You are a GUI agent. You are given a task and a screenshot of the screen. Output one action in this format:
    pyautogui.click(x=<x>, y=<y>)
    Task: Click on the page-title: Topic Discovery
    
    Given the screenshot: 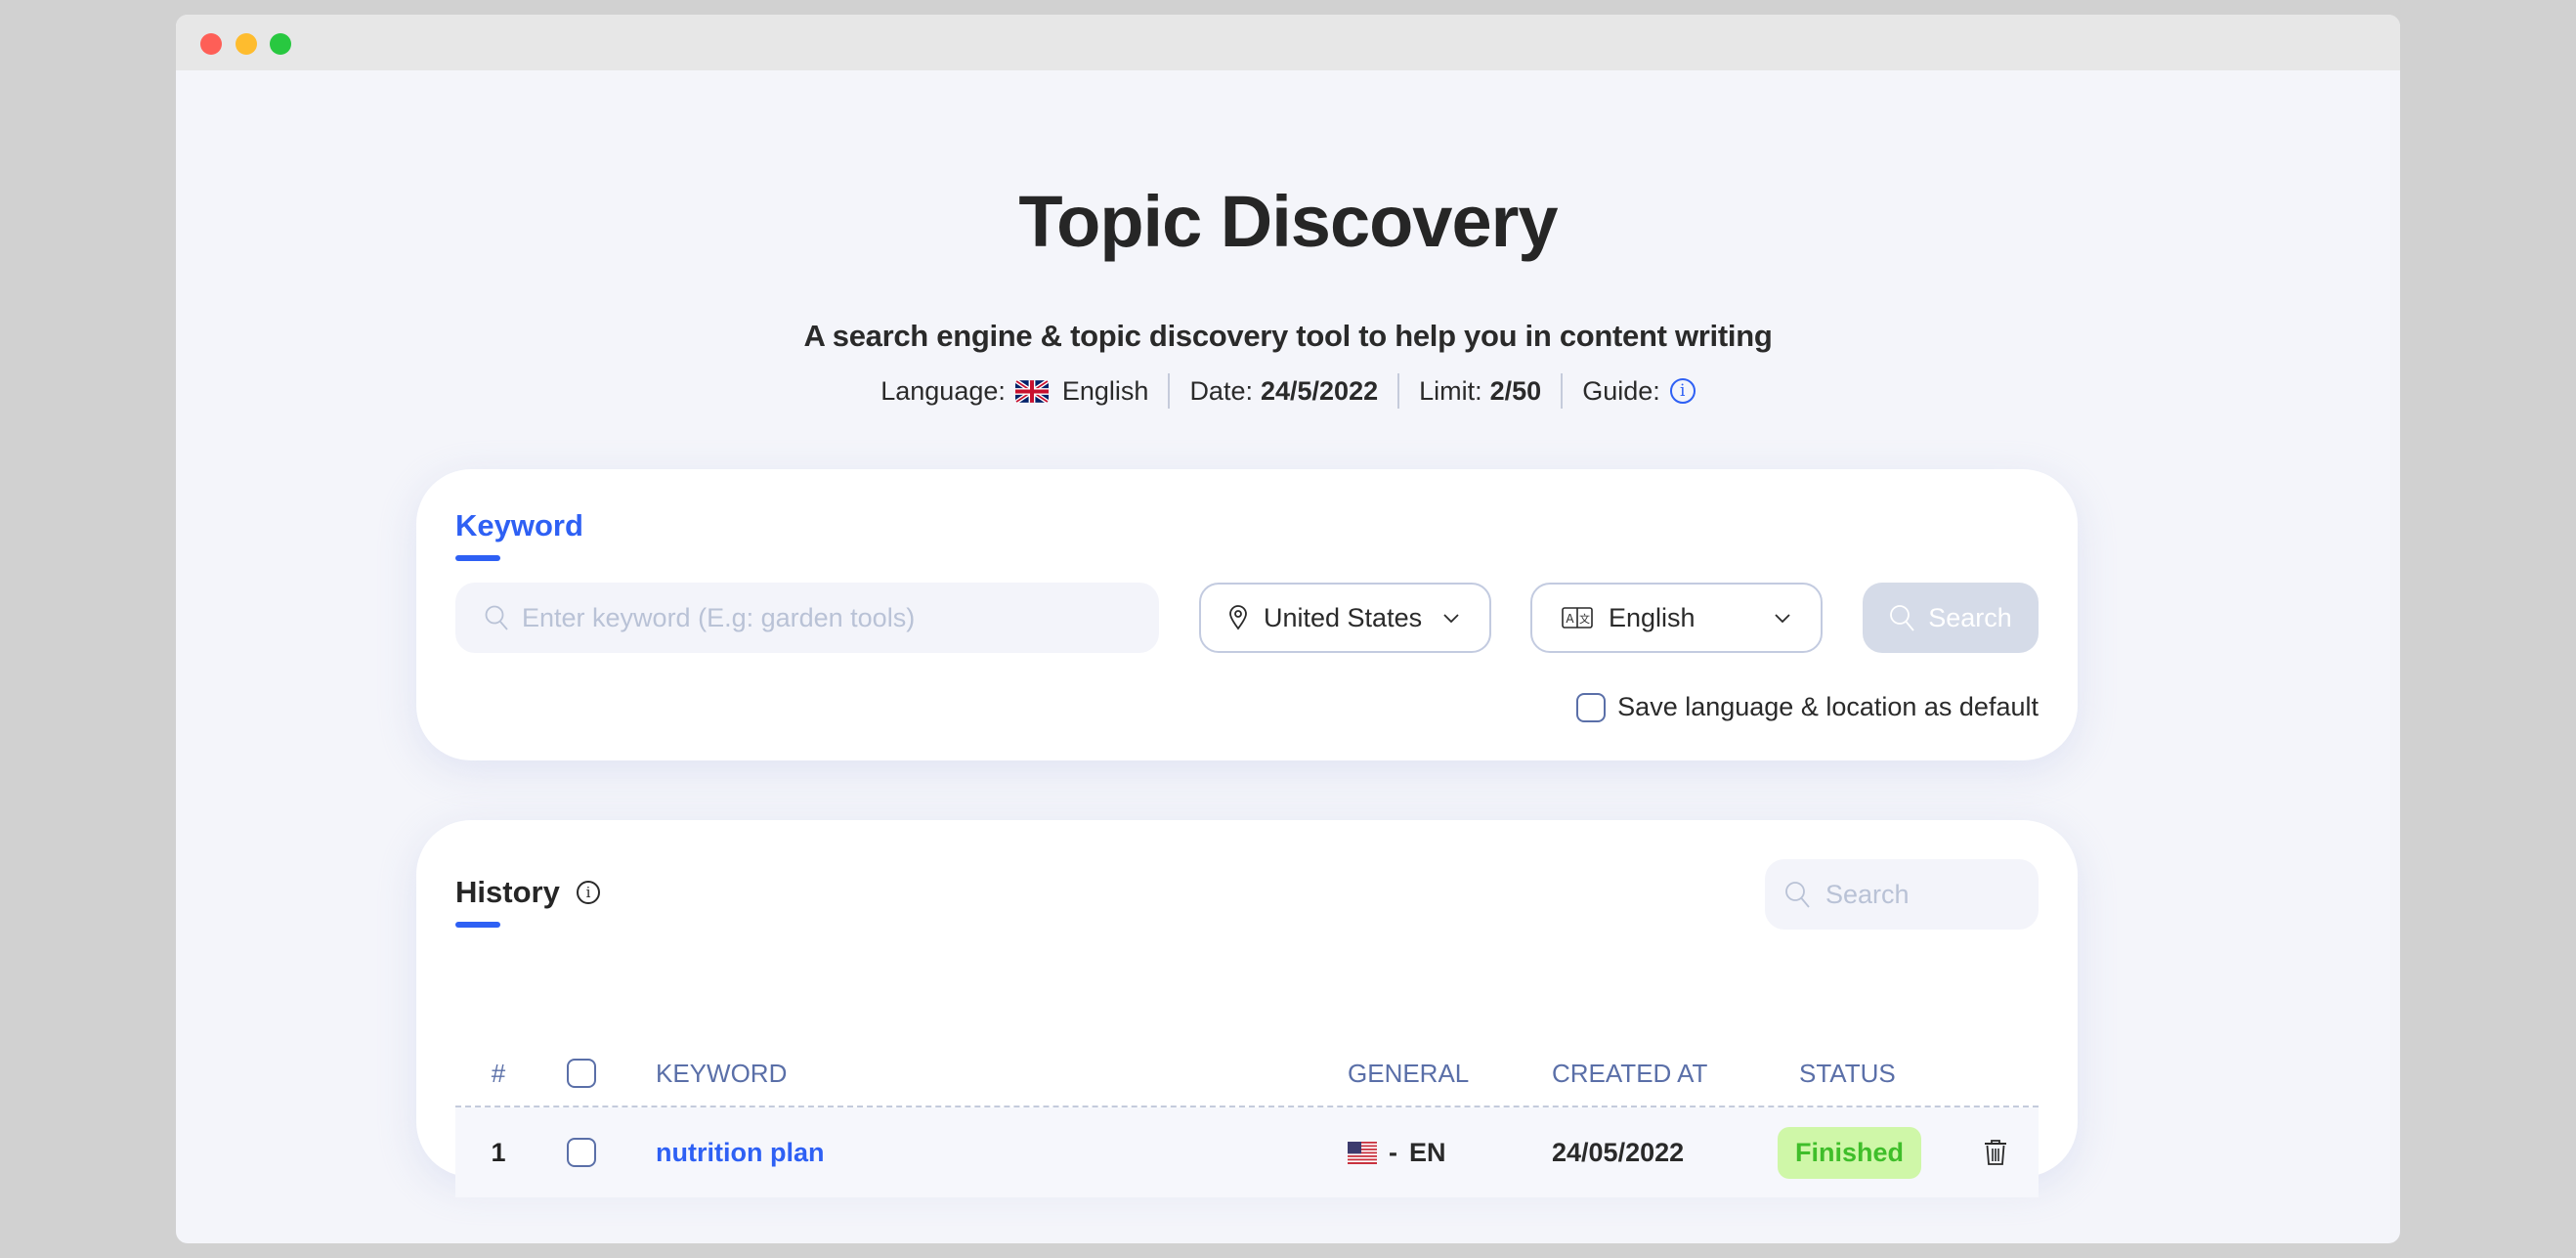 What is the action you would take?
    pyautogui.click(x=1288, y=221)
    